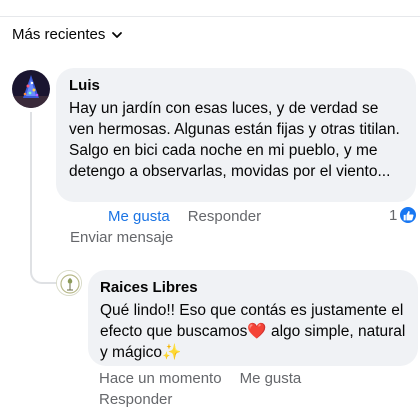  What do you see at coordinates (184, 216) in the screenshot?
I see `comment-actions: Me gusta Responder` at bounding box center [184, 216].